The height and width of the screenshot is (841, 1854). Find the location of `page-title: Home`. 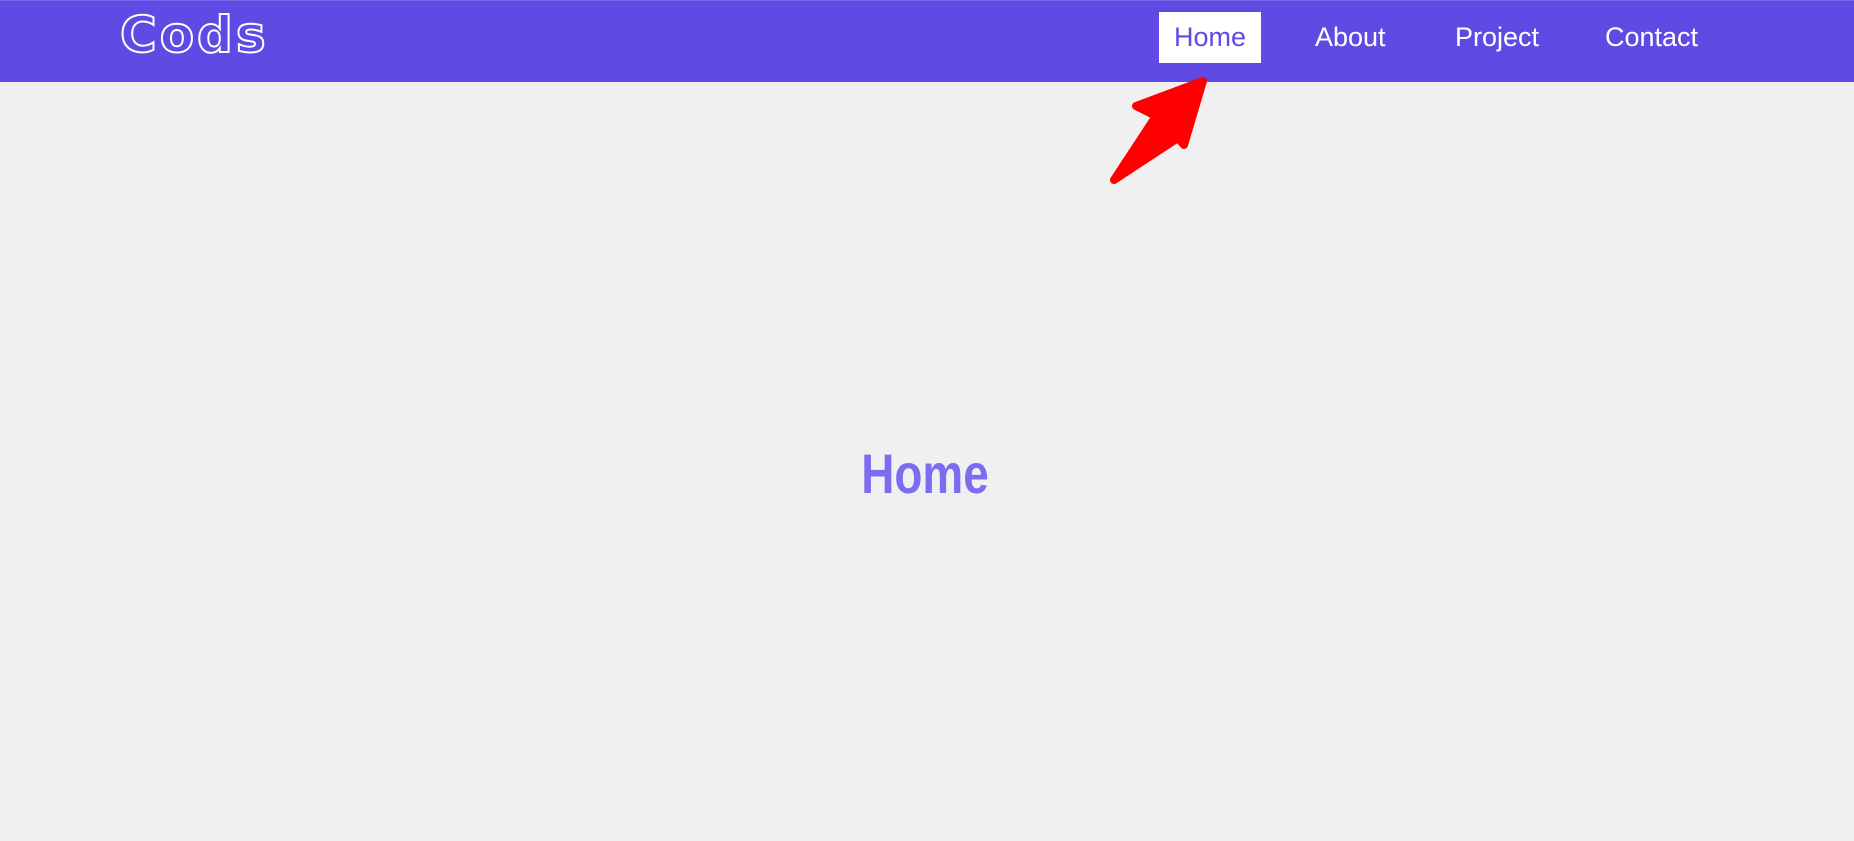

page-title: Home is located at coordinates (925, 473).